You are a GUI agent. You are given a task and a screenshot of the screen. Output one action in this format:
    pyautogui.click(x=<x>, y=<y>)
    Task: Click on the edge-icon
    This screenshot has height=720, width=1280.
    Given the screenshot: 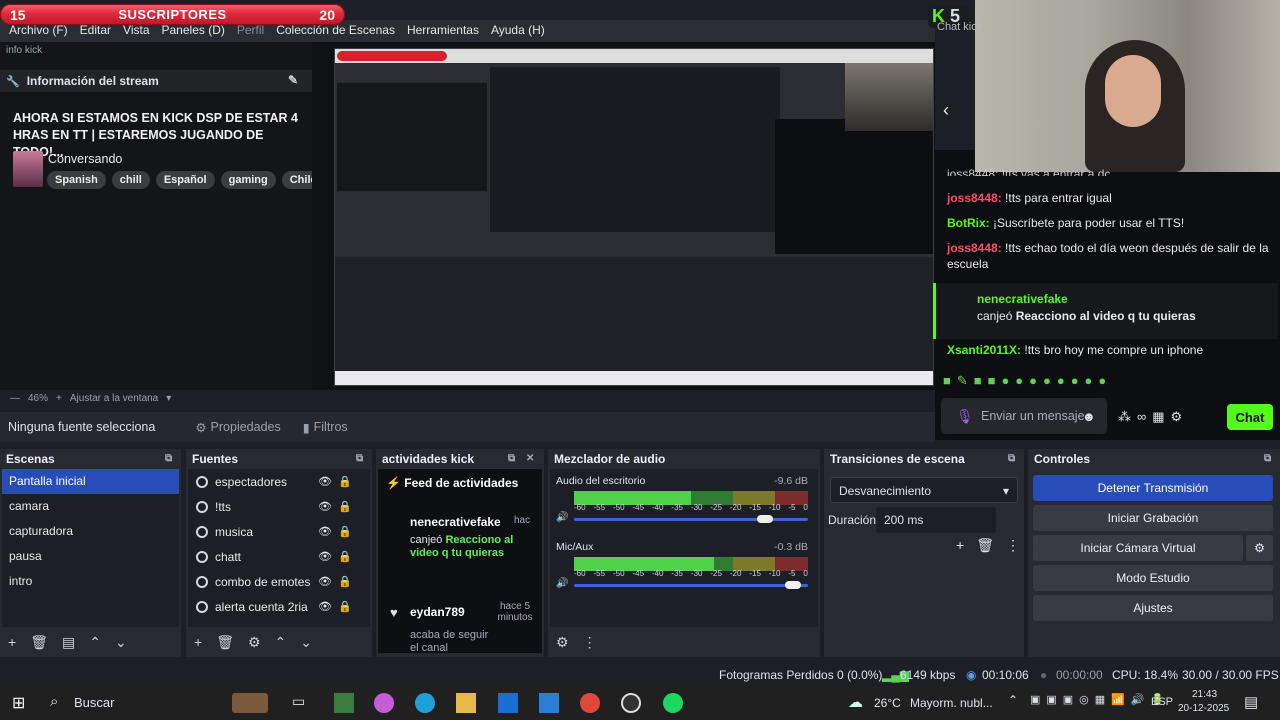 What is the action you would take?
    pyautogui.click(x=425, y=703)
    